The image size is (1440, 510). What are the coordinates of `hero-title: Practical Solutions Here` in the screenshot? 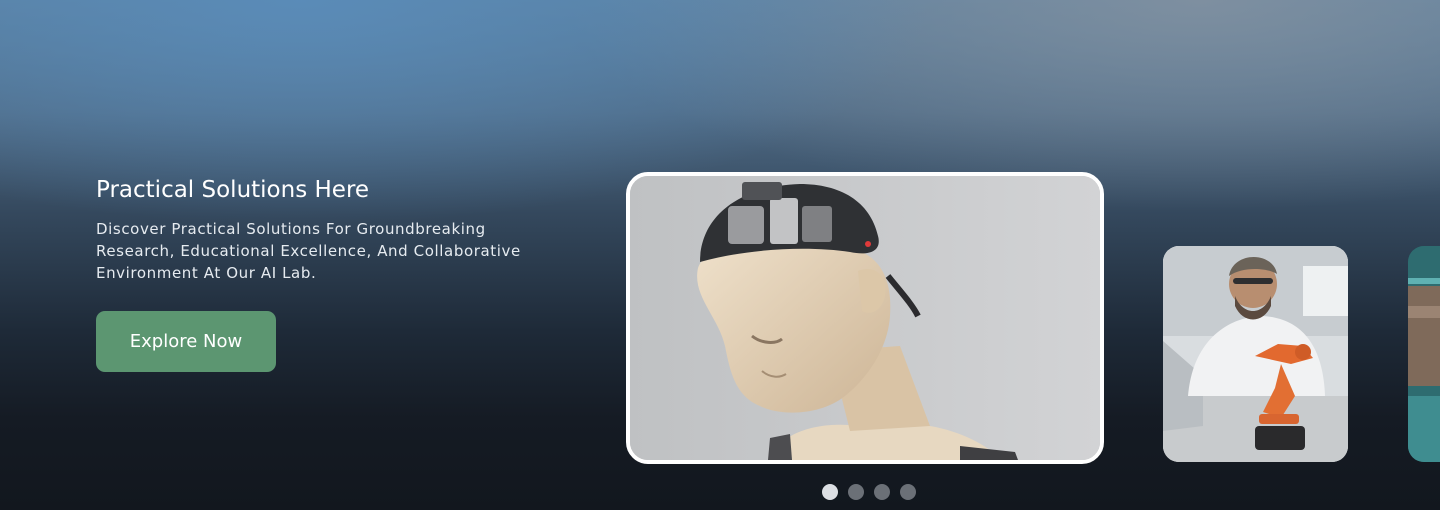 It's located at (233, 190).